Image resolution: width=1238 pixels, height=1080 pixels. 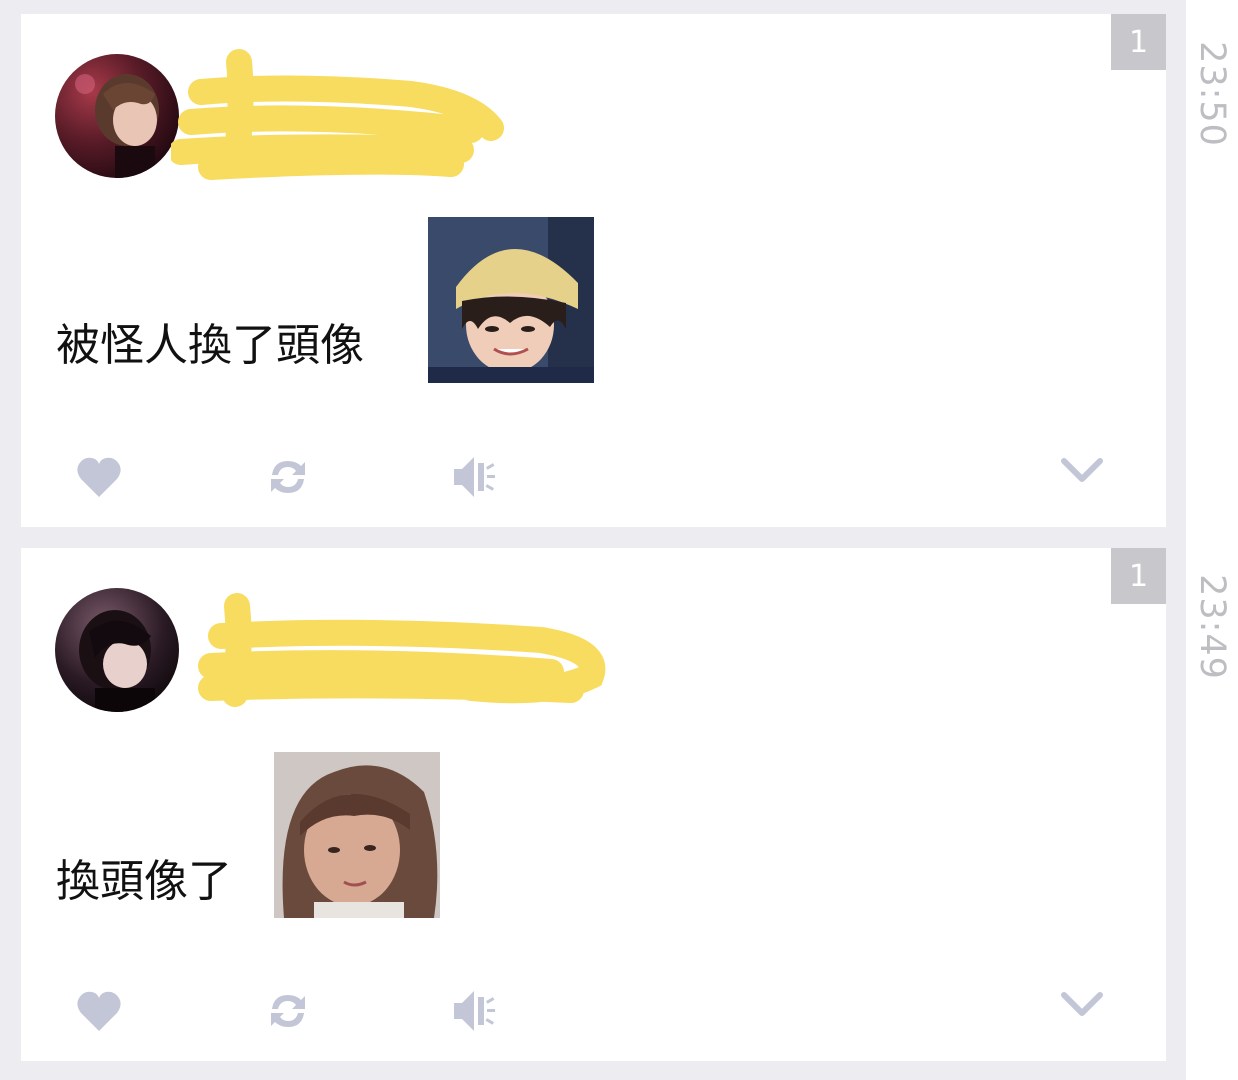 What do you see at coordinates (144, 881) in the screenshot?
I see `post-text: 換頭像了` at bounding box center [144, 881].